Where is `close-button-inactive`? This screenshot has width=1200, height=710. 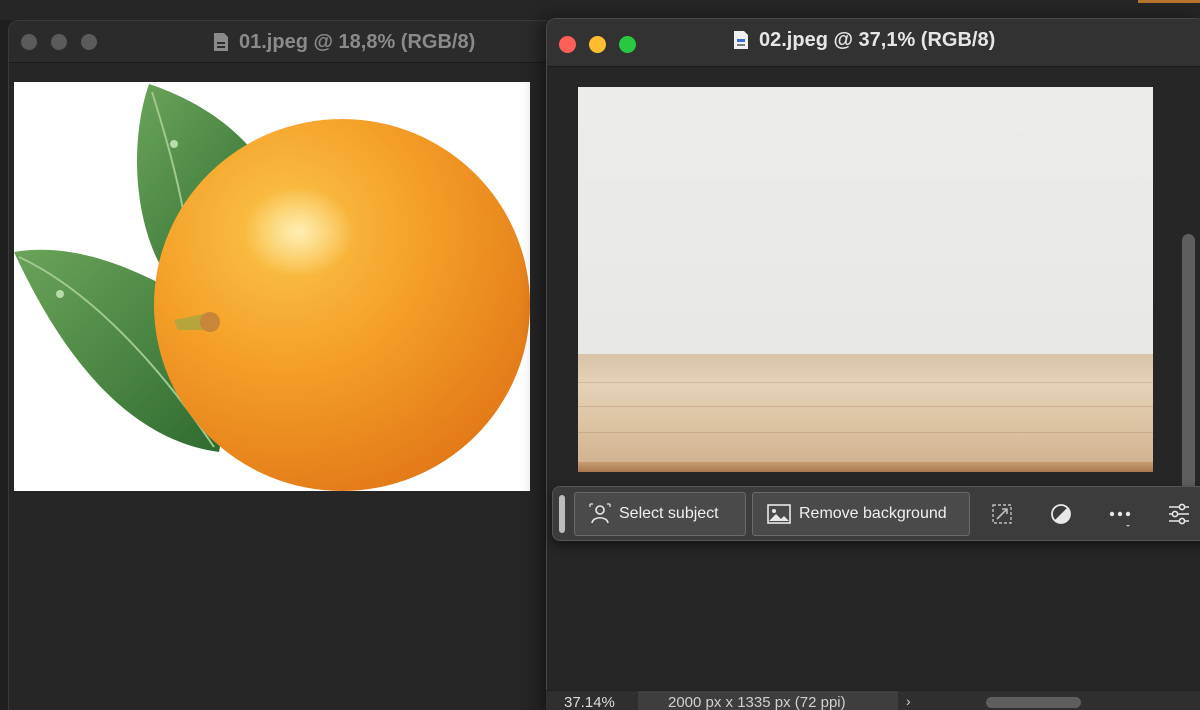
close-button-inactive is located at coordinates (29, 42).